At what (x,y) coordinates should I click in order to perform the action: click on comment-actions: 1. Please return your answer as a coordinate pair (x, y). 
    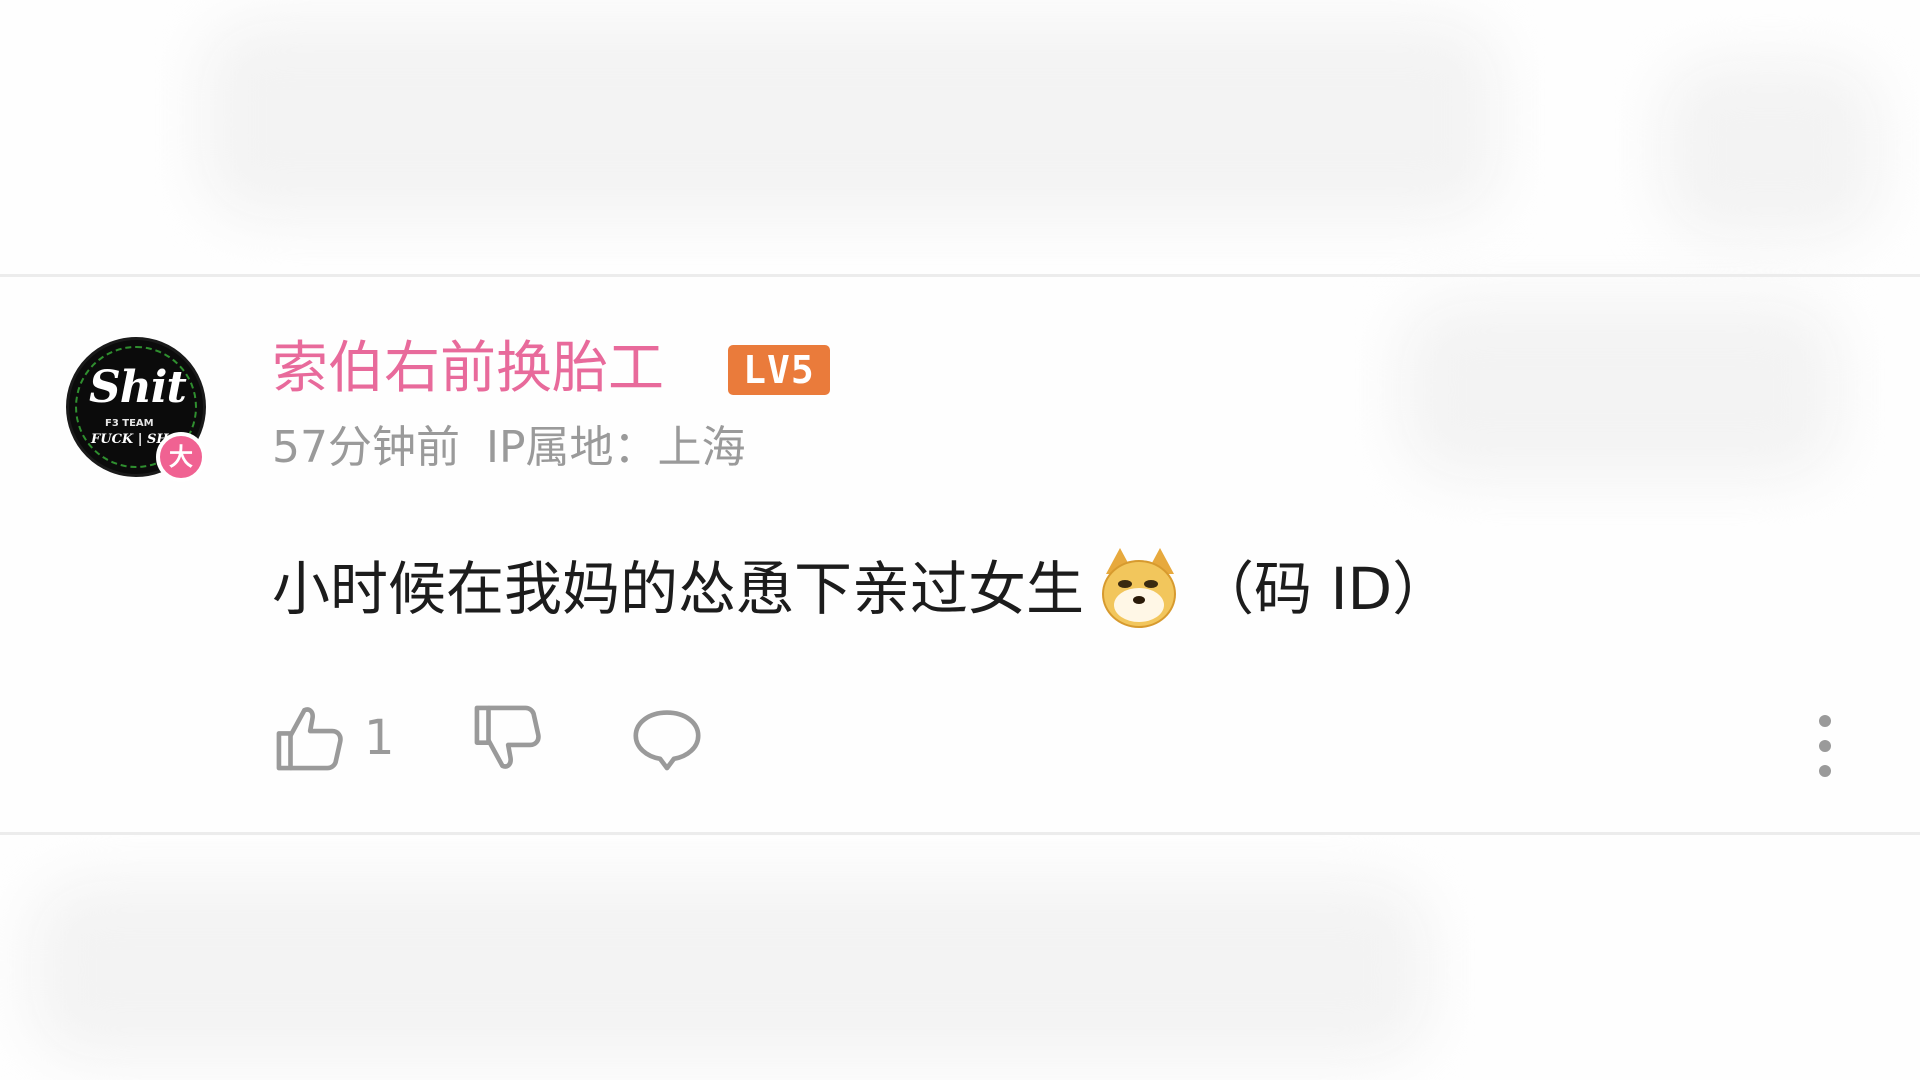
    Looking at the image, I should click on (488, 738).